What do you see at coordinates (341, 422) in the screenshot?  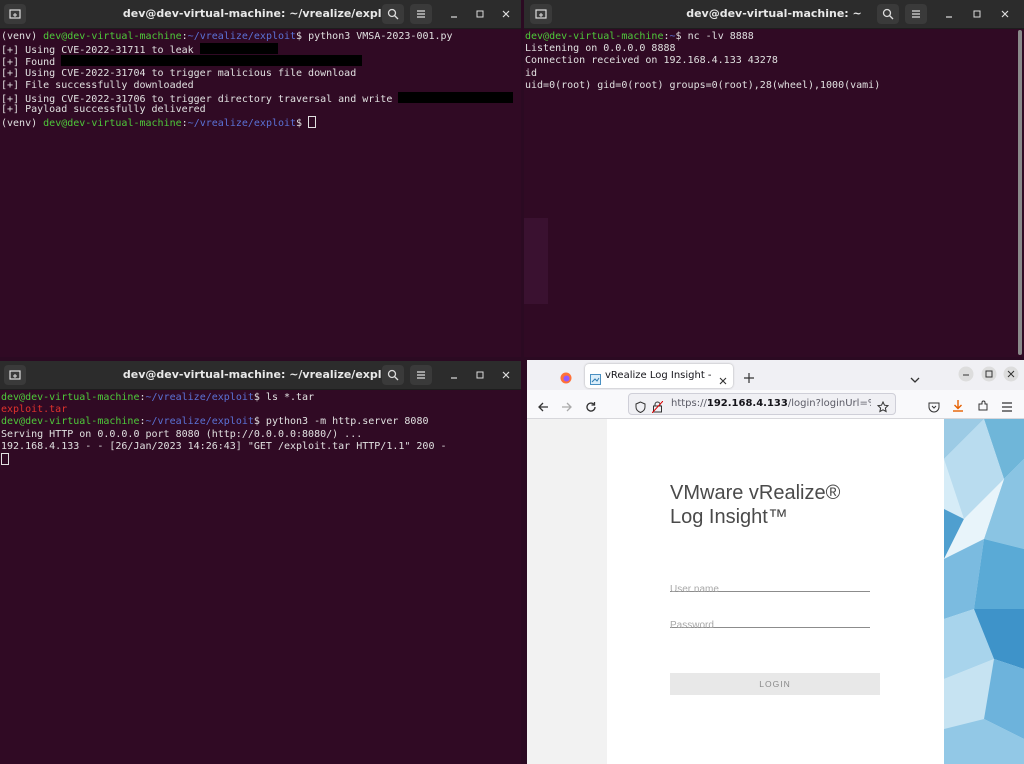 I see `terminal-text: $ python3 -m http.server 8080` at bounding box center [341, 422].